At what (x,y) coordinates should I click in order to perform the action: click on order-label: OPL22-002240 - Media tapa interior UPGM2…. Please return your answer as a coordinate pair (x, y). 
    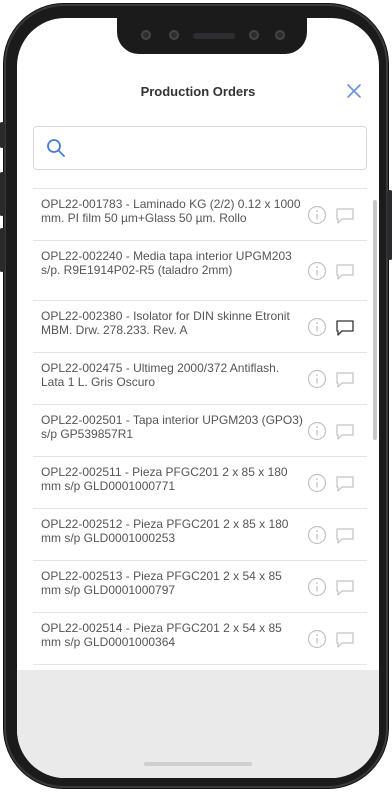
    Looking at the image, I should click on (166, 263).